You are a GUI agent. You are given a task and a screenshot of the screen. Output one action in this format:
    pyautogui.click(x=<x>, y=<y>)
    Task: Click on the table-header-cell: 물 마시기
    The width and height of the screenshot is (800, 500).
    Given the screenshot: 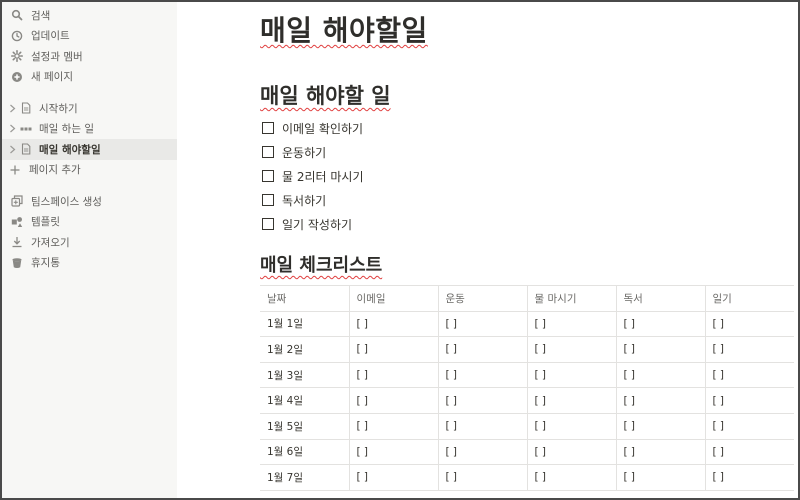 What is the action you would take?
    pyautogui.click(x=571, y=298)
    